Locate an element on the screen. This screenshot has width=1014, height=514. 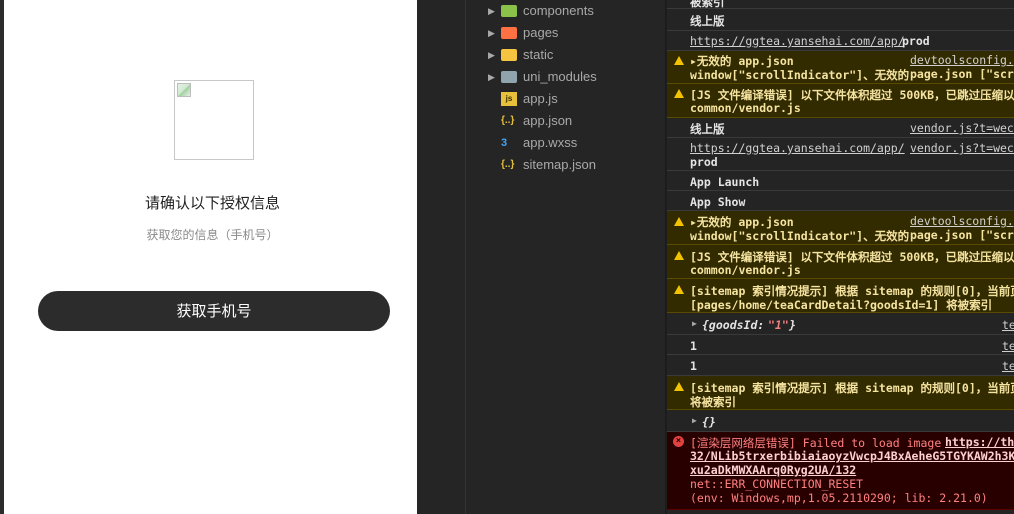
tree-item: {..} sitemap.json is located at coordinates (566, 165).